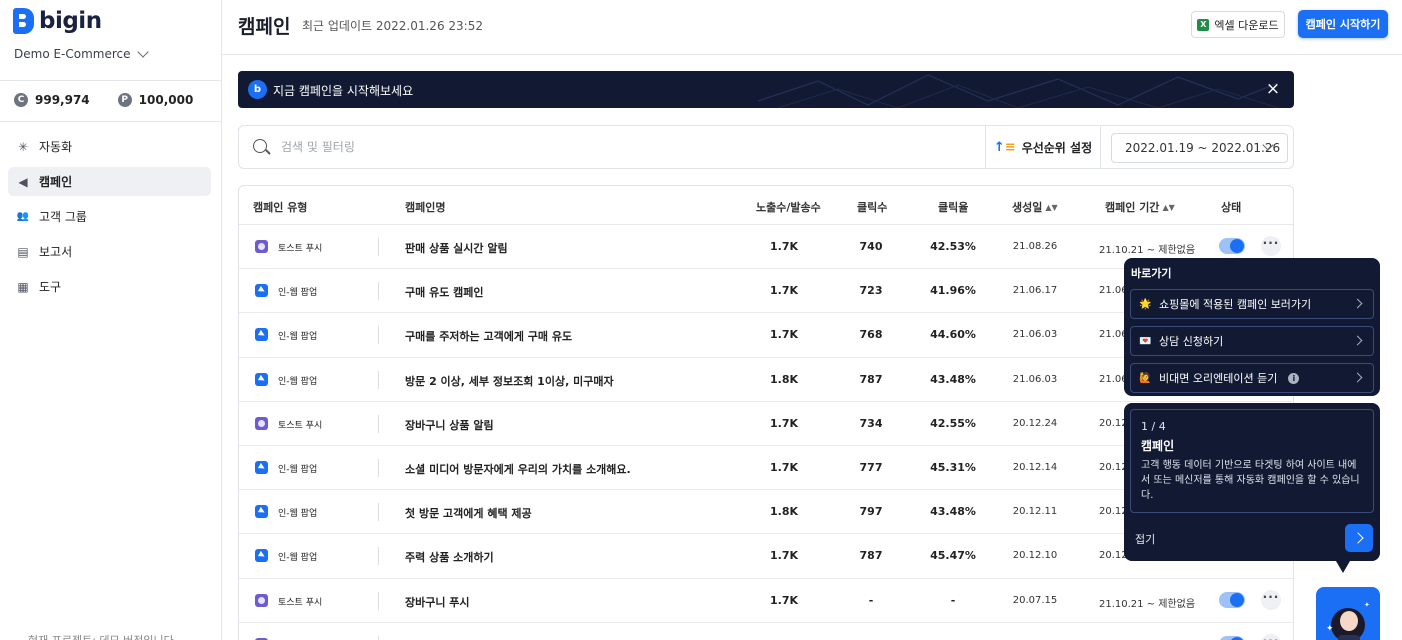 Image resolution: width=1402 pixels, height=640 pixels. What do you see at coordinates (166, 100) in the screenshot?
I see `credit-p-value: 100,000` at bounding box center [166, 100].